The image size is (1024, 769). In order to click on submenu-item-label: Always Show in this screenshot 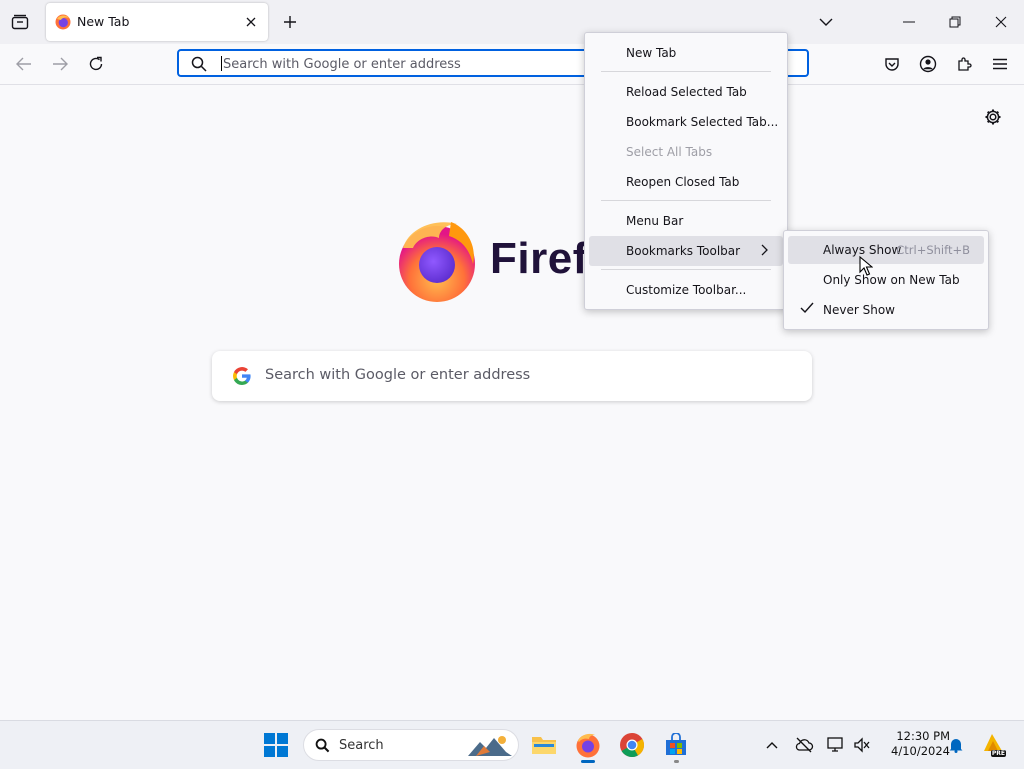, I will do `click(862, 250)`.